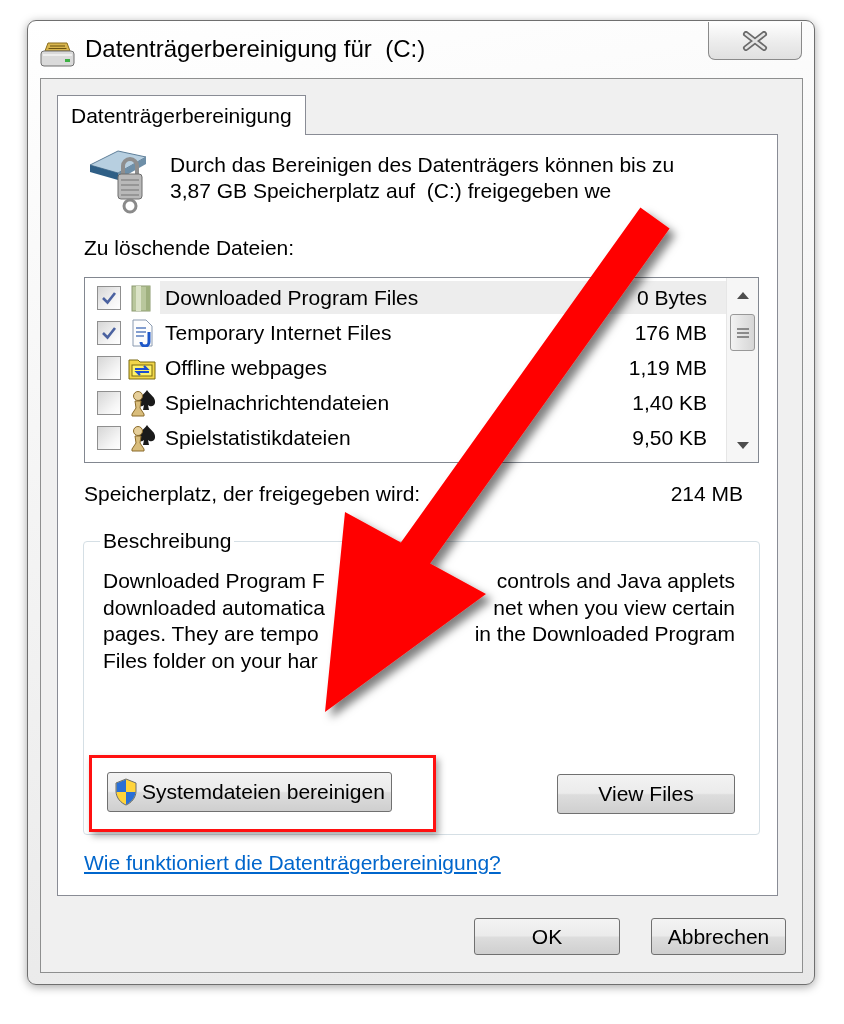 This screenshot has width=844, height=1024. Describe the element at coordinates (249, 792) in the screenshot. I see `action-button: Systemdateien bereinigen` at that location.